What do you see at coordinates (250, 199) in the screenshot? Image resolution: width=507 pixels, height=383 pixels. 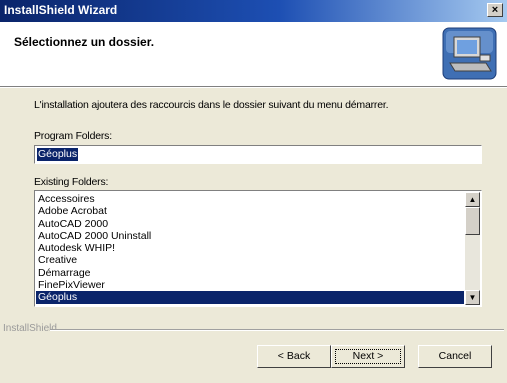 I see `folder-list-item: Accessoires` at bounding box center [250, 199].